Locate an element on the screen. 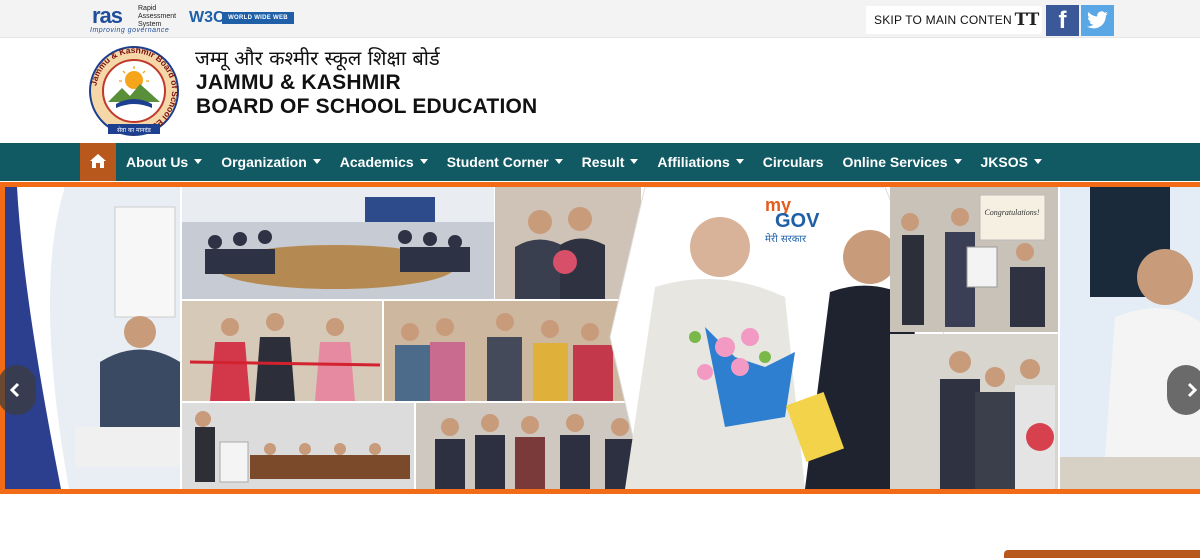 Image resolution: width=1200 pixels, height=558 pixels. chevron-right-icon is located at coordinates (1192, 390).